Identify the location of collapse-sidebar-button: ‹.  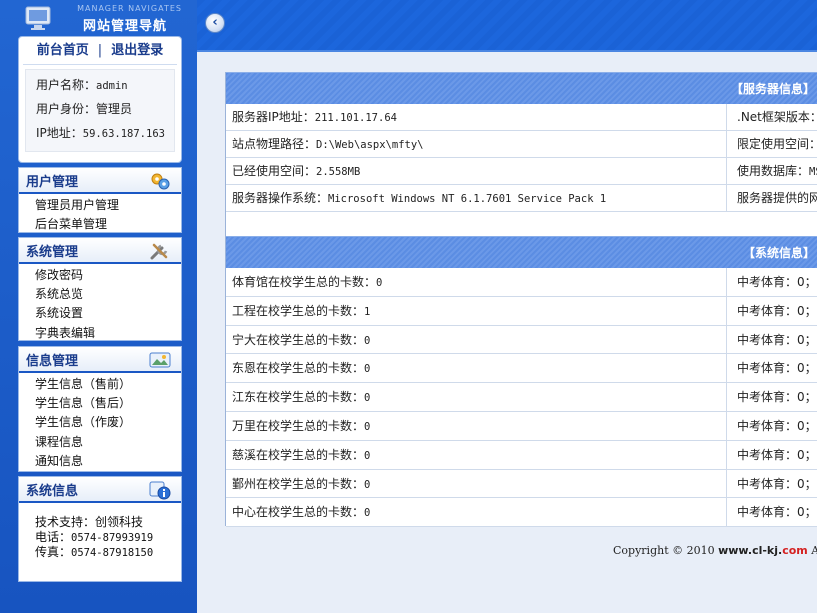
(215, 23).